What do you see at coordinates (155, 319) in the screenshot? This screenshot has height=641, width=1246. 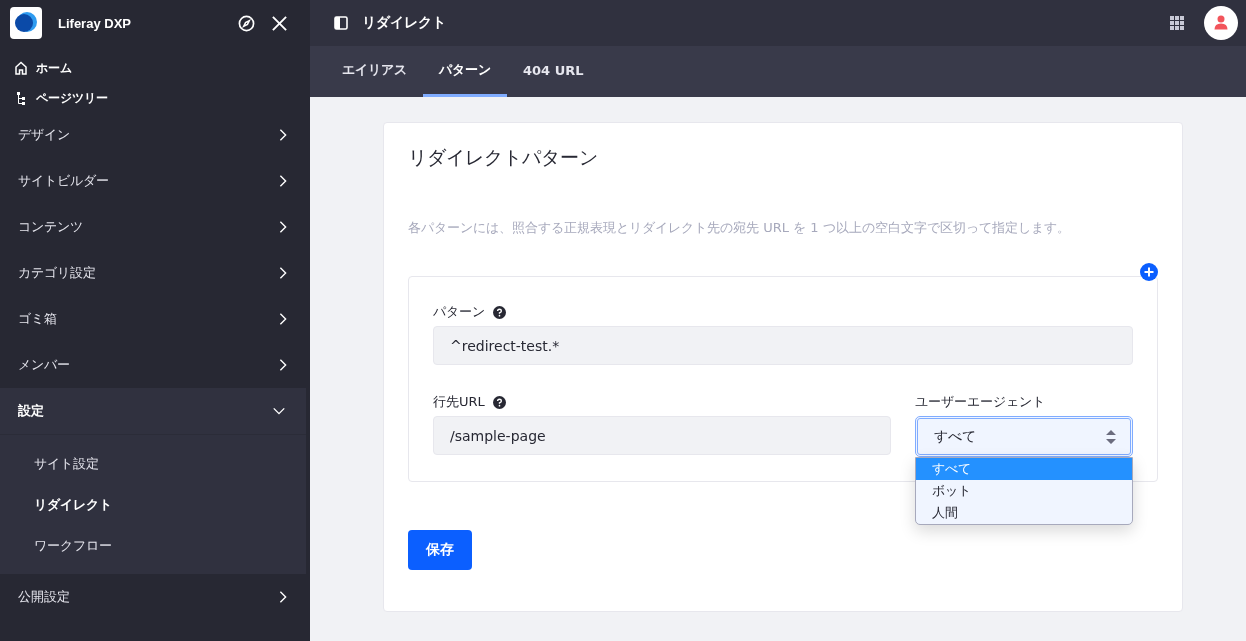 I see `sidebar-section: ゴミ箱` at bounding box center [155, 319].